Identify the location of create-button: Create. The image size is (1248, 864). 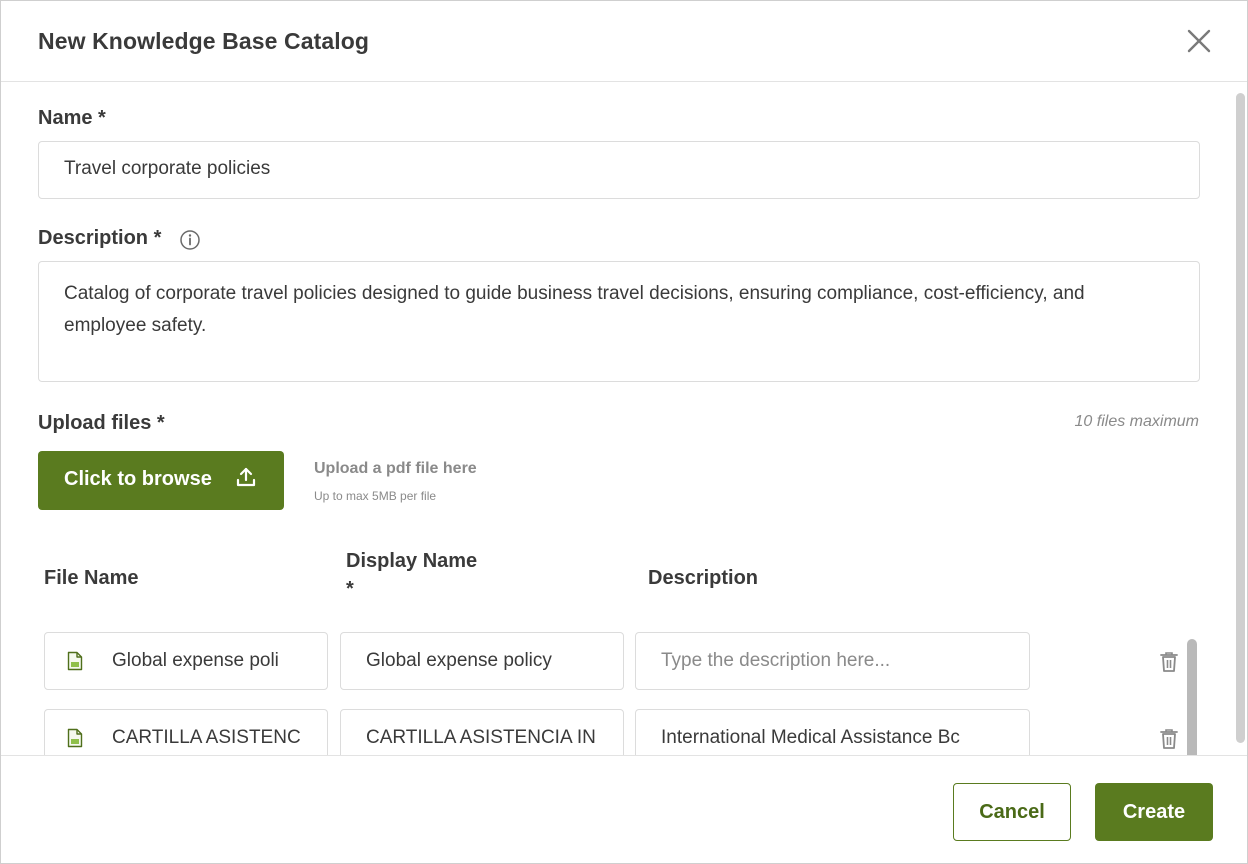
(1154, 812).